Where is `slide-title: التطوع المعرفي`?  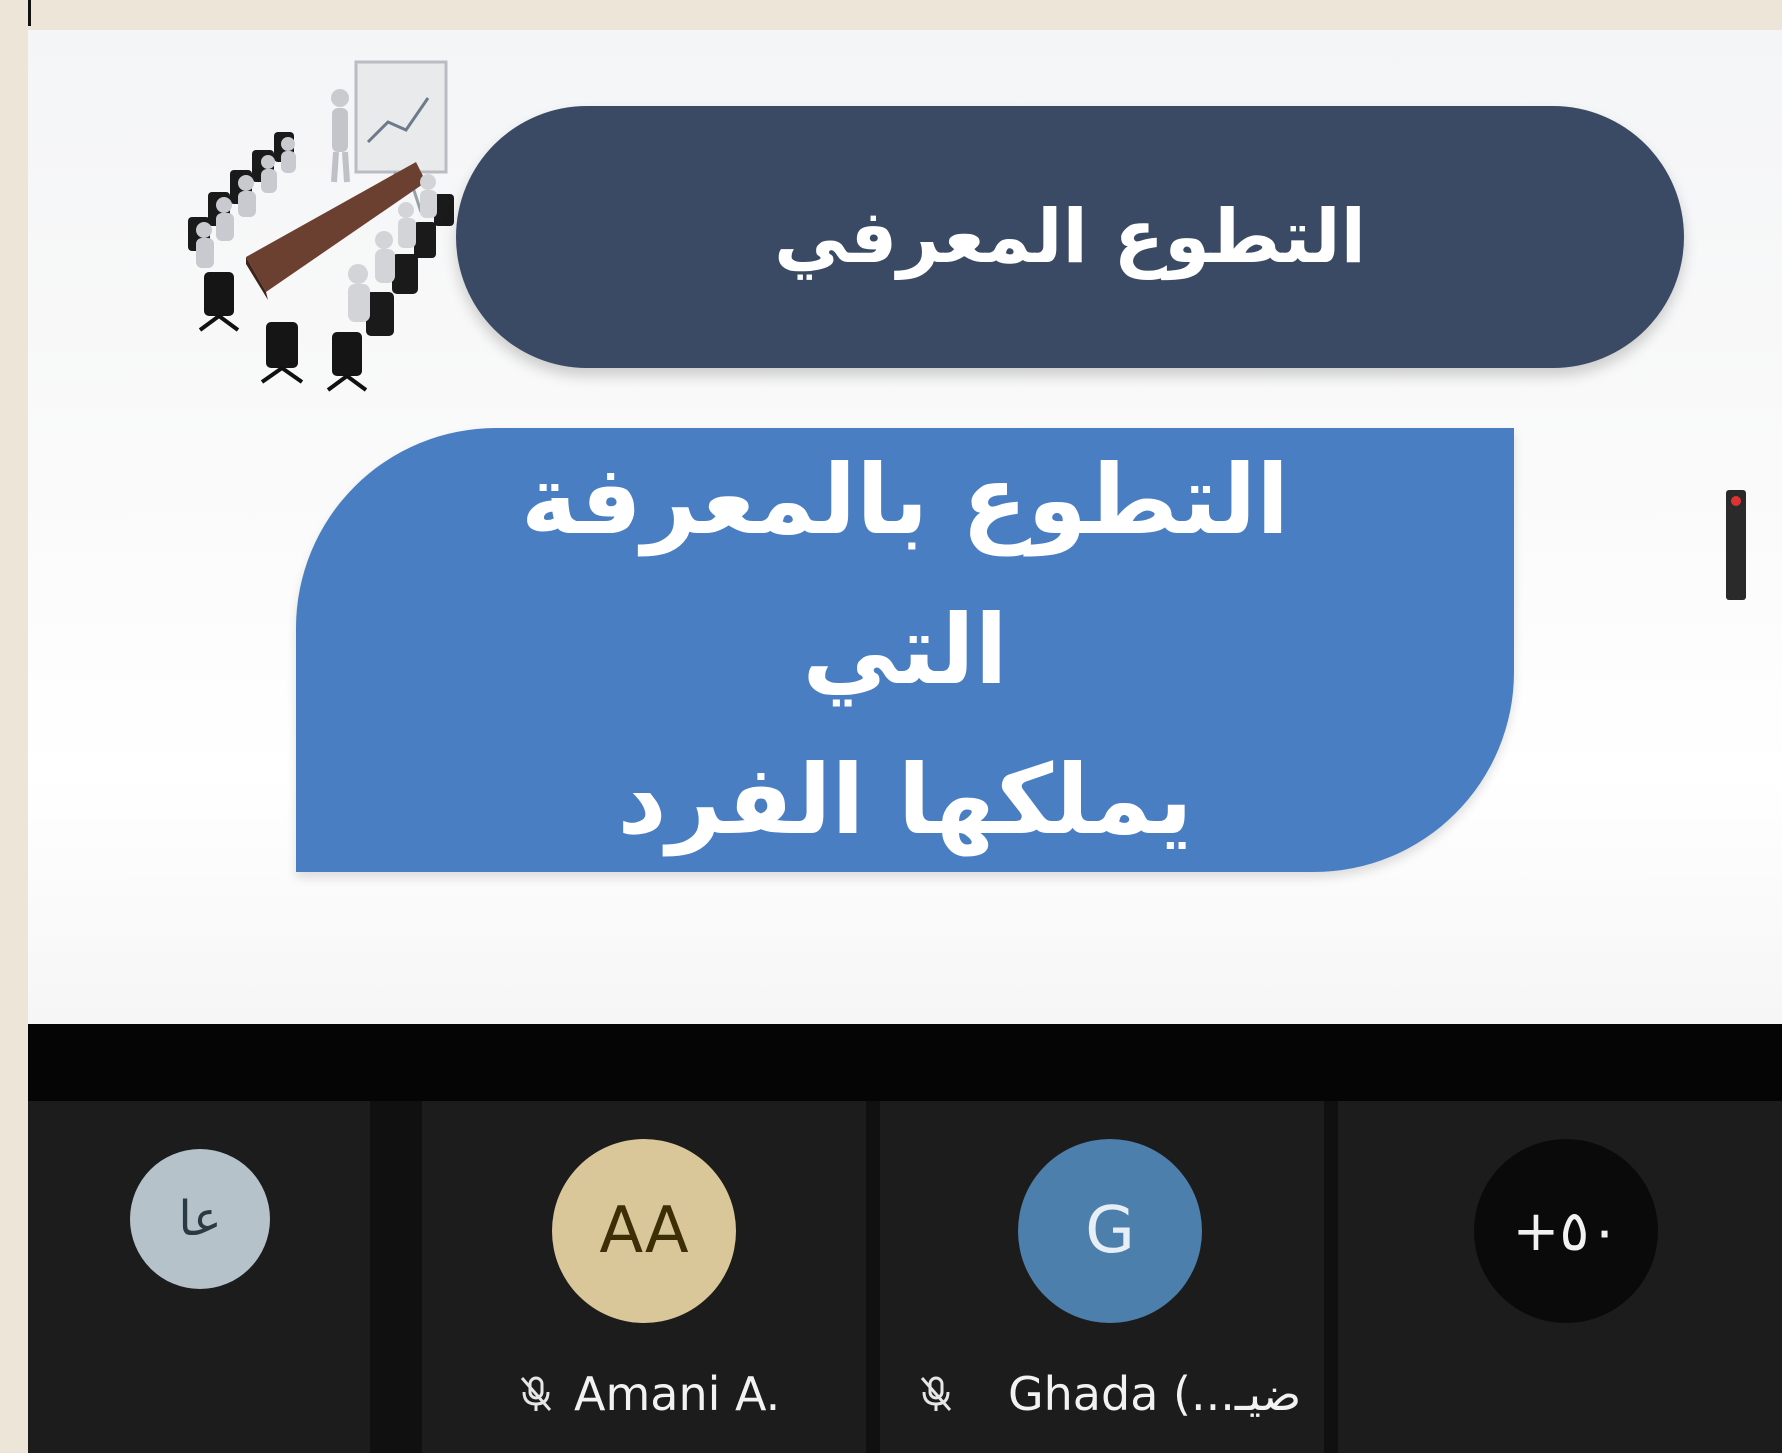
slide-title: التطوع المعرفي is located at coordinates (1070, 237).